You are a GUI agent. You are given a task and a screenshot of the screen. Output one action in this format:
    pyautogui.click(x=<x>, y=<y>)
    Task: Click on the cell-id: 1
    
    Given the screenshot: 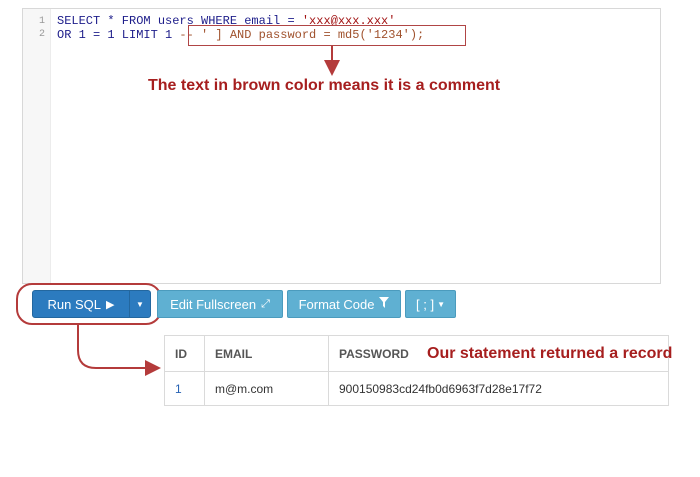 What is the action you would take?
    pyautogui.click(x=184, y=388)
    